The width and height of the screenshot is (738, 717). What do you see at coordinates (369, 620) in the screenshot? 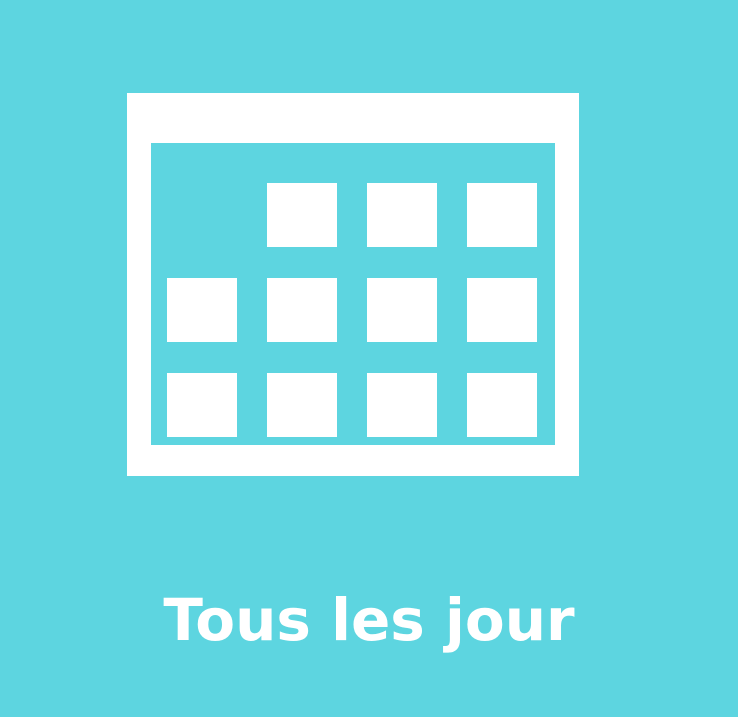
I see `tile-caption: Tous les jour` at bounding box center [369, 620].